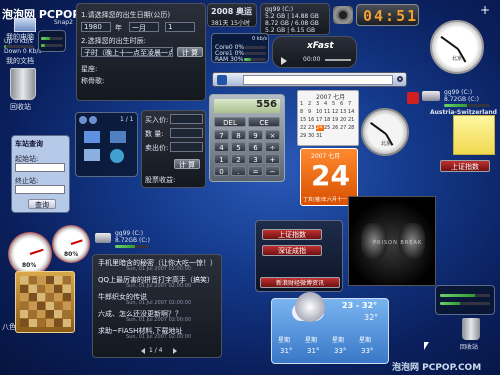 The width and height of the screenshot is (500, 375). I want to click on calc-key: 8, so click(238, 135).